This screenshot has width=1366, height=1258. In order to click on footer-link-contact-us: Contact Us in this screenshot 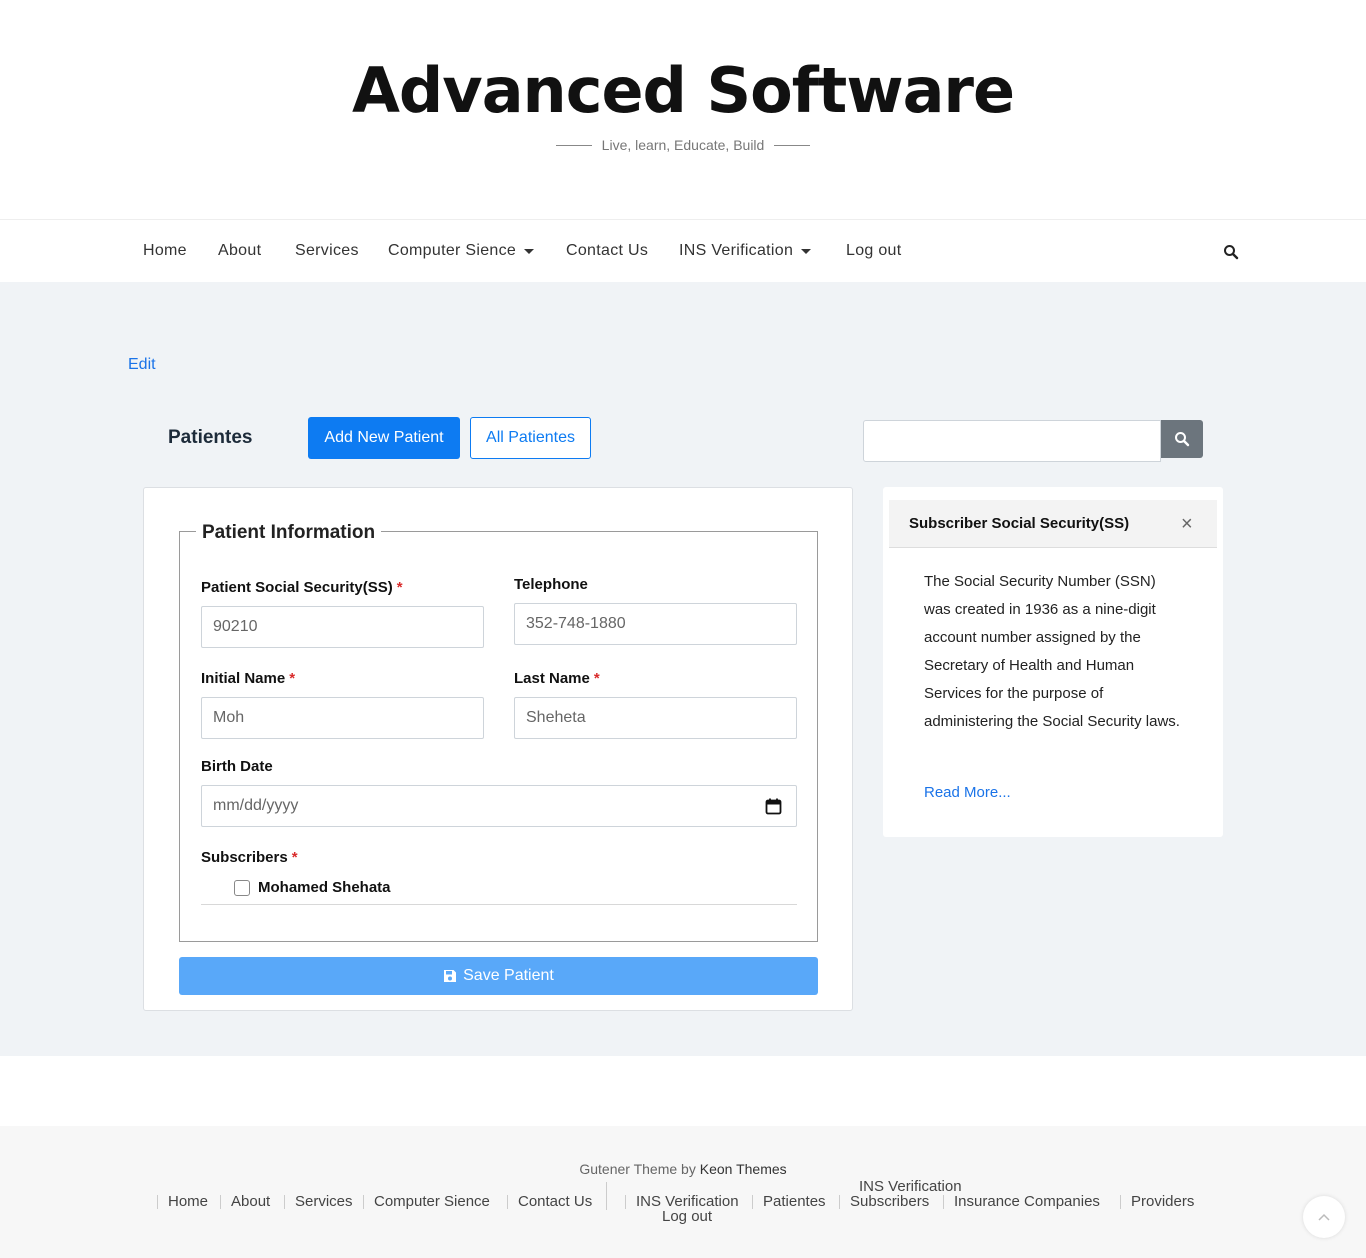, I will do `click(555, 1201)`.